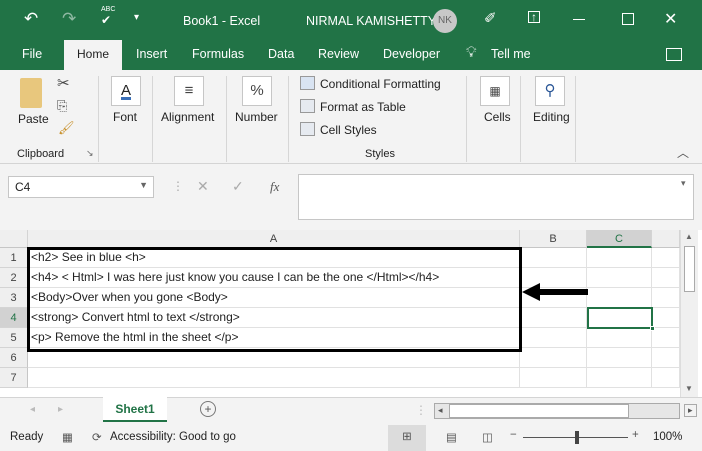 The width and height of the screenshot is (702, 451). What do you see at coordinates (348, 130) in the screenshot?
I see `cell-styles-button: Cell Styles` at bounding box center [348, 130].